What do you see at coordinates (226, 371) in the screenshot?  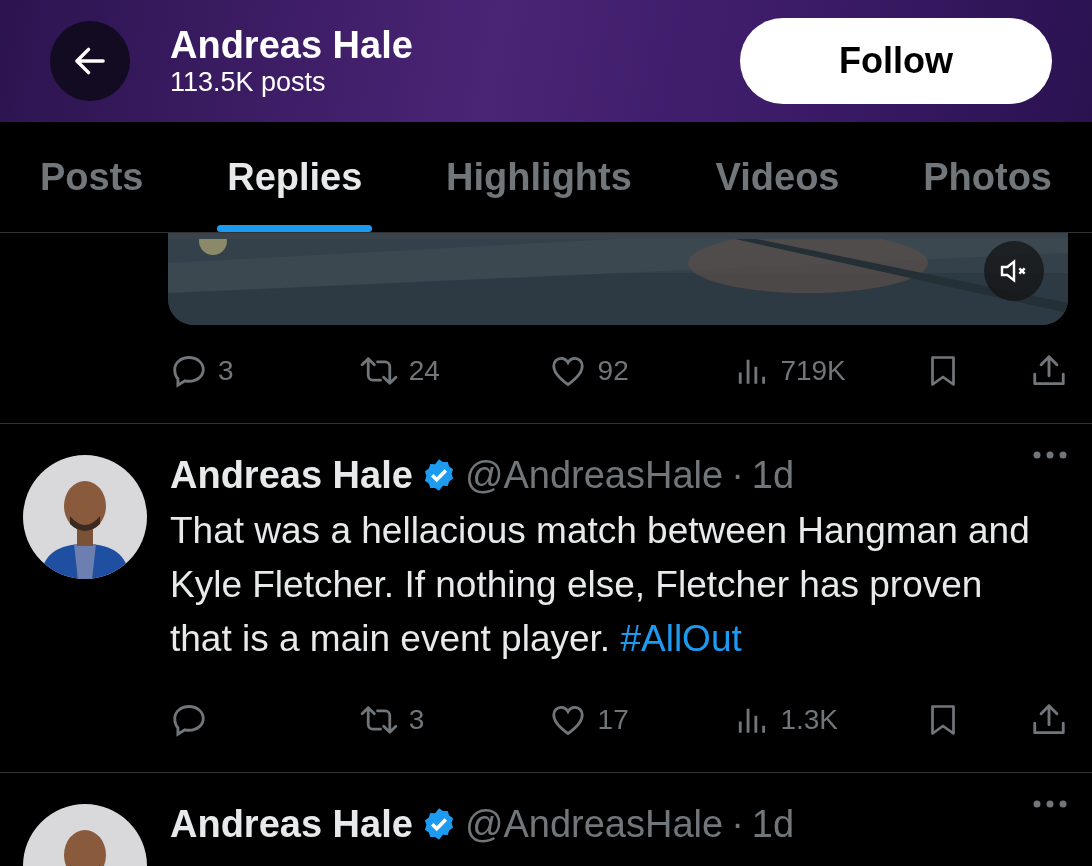 I see `reply-count: 3` at bounding box center [226, 371].